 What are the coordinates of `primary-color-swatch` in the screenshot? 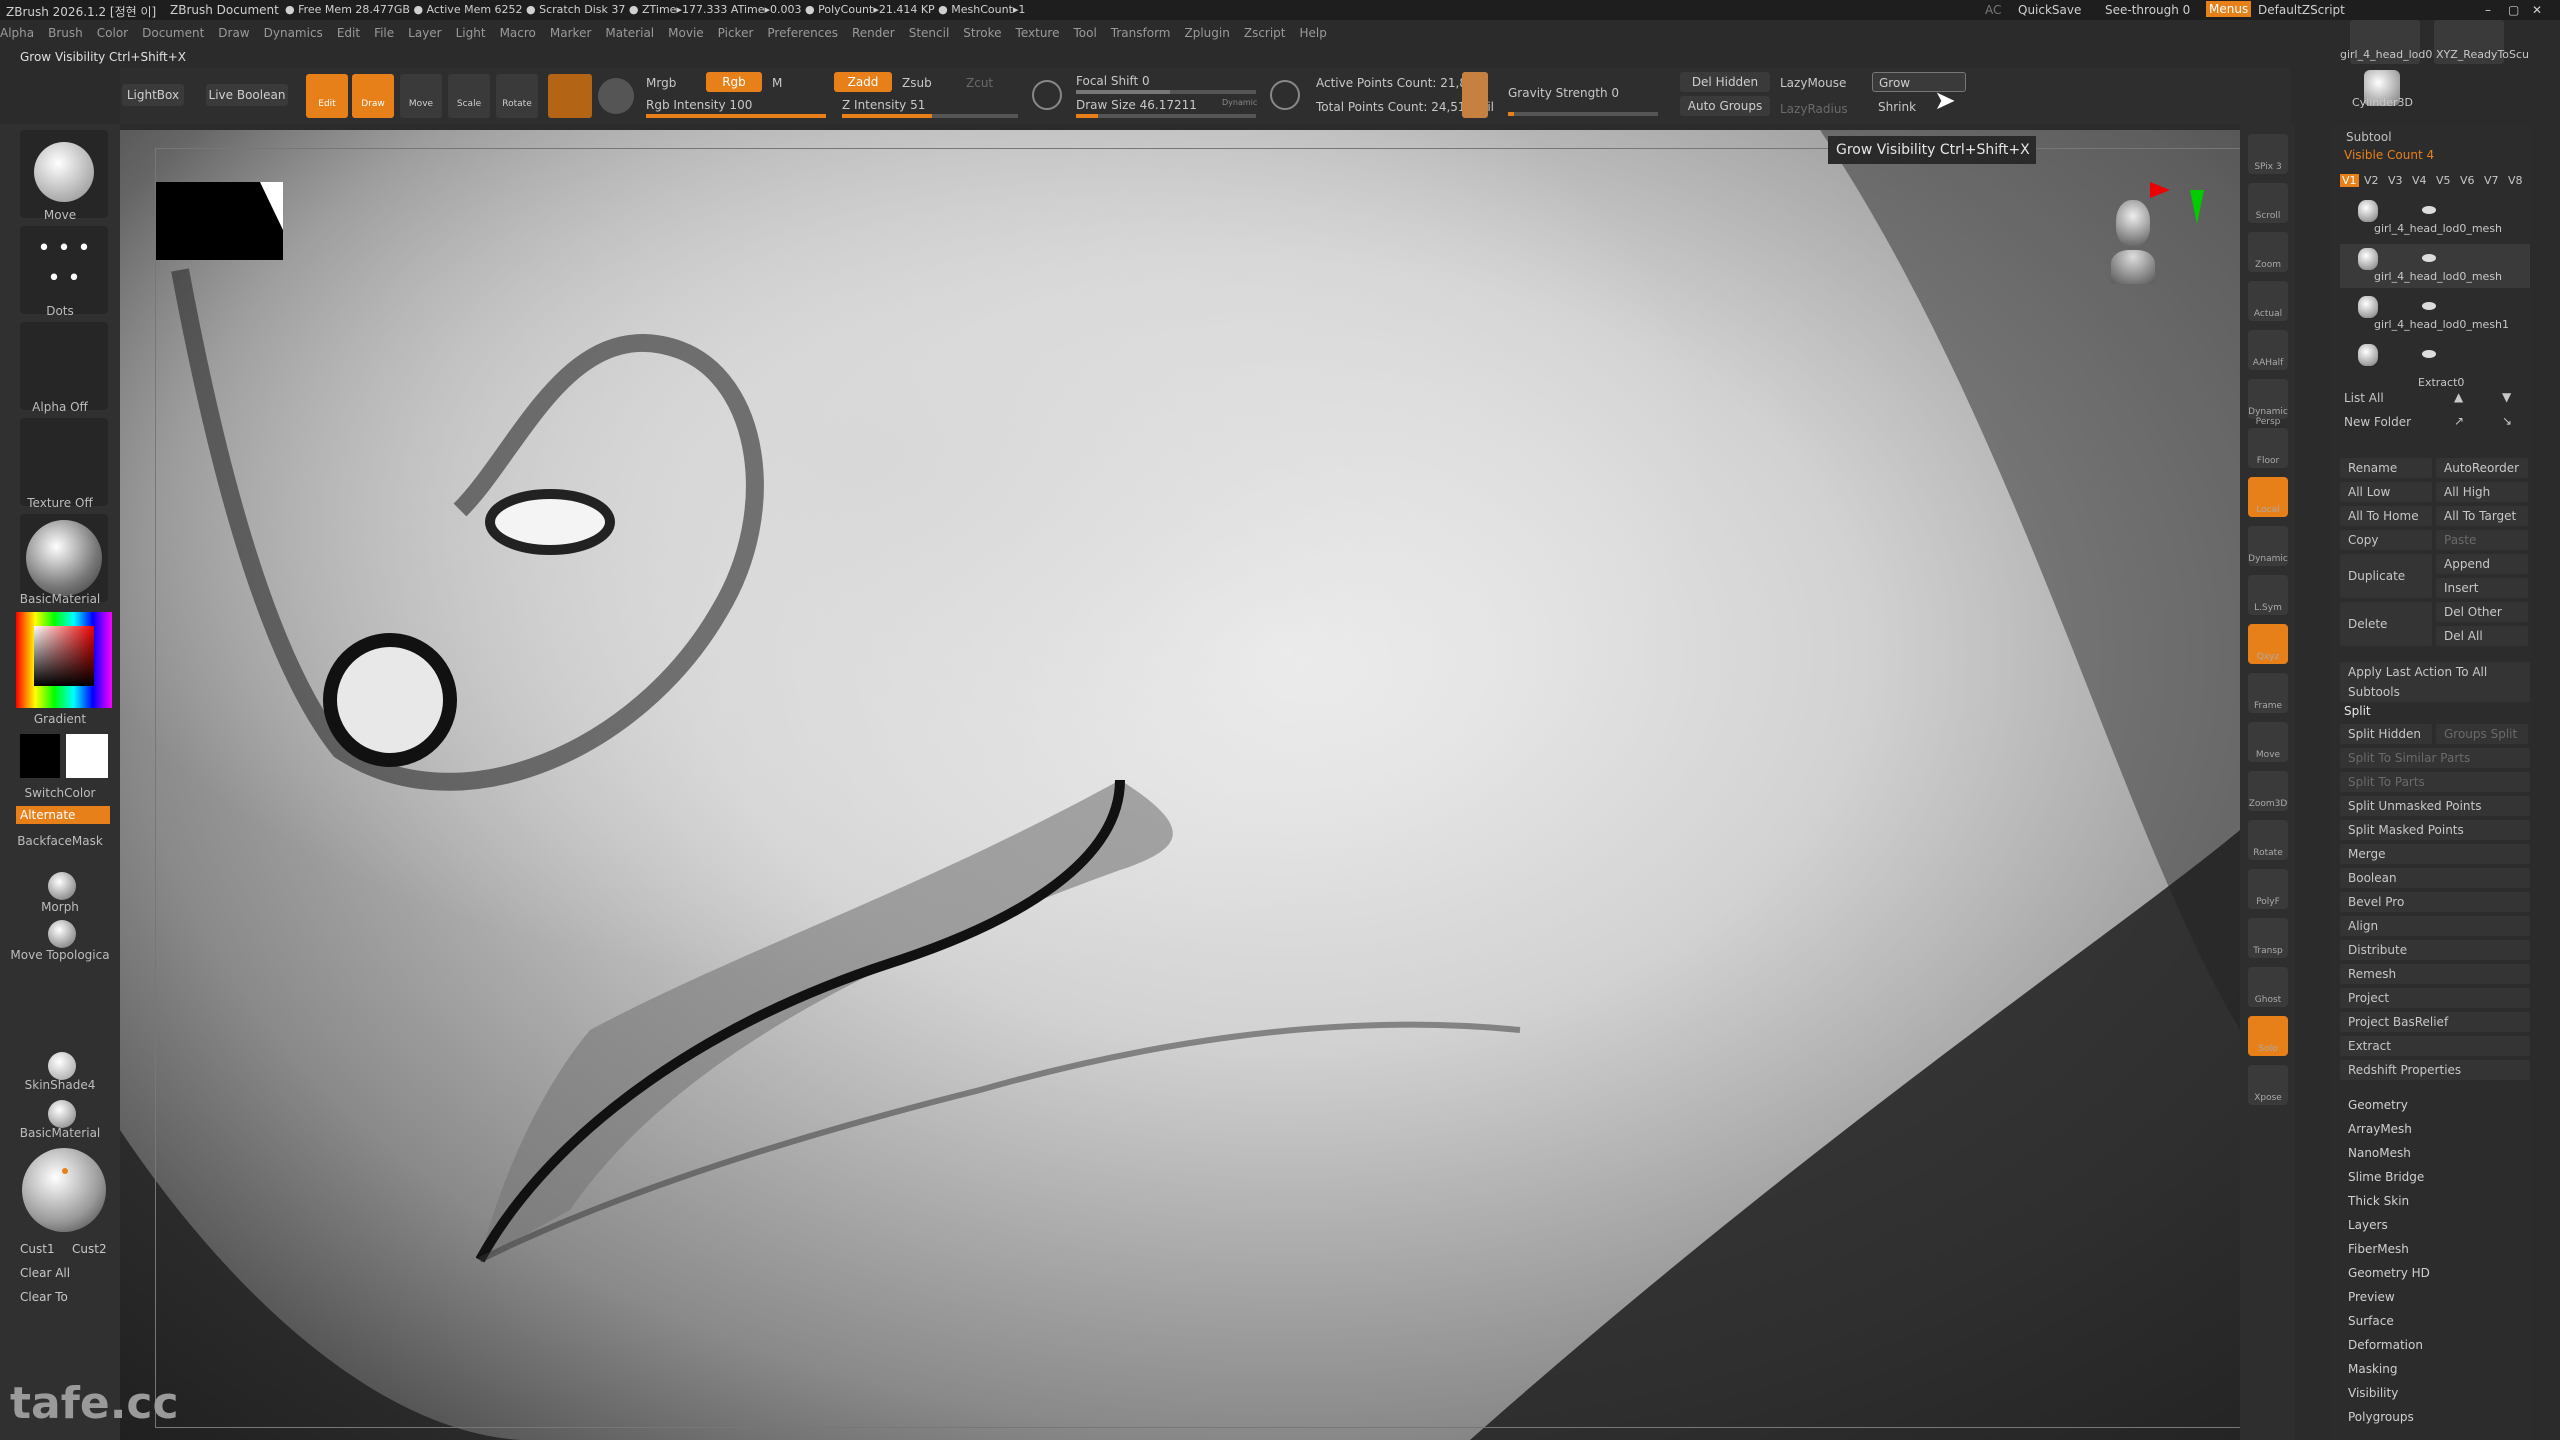 It's located at (87, 756).